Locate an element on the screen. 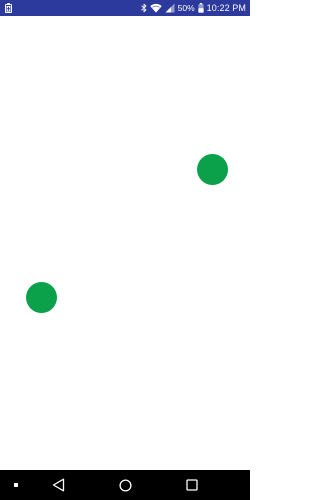 This screenshot has width=320, height=500. status-bar: 50% 10:22 PM is located at coordinates (125, 8).